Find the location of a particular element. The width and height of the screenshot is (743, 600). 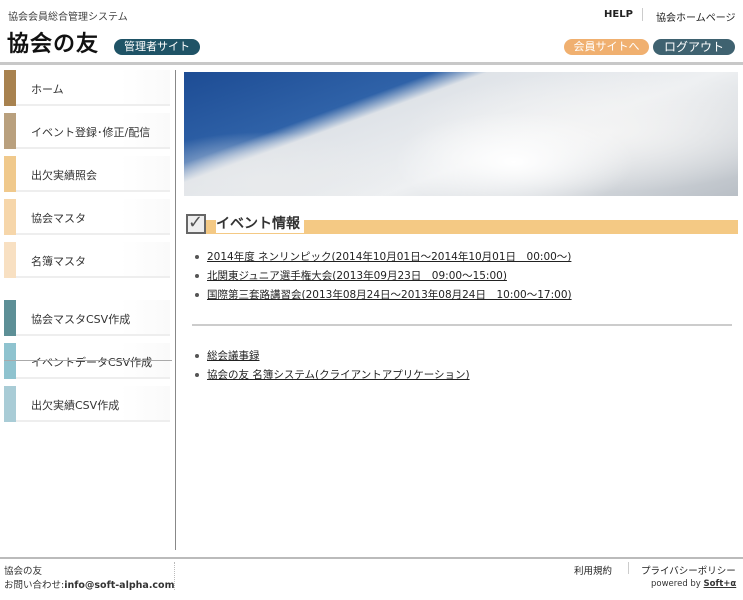

system-name: 協会会員総合管理システム is located at coordinates (68, 17).